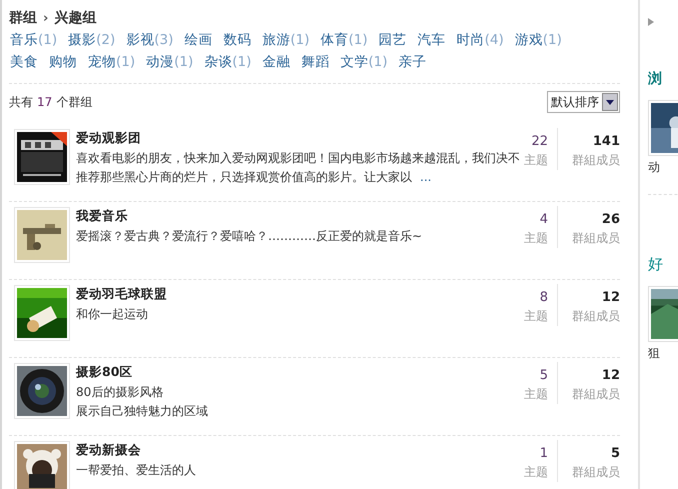  I want to click on group-description-line: 80后的摄影风格, so click(120, 392).